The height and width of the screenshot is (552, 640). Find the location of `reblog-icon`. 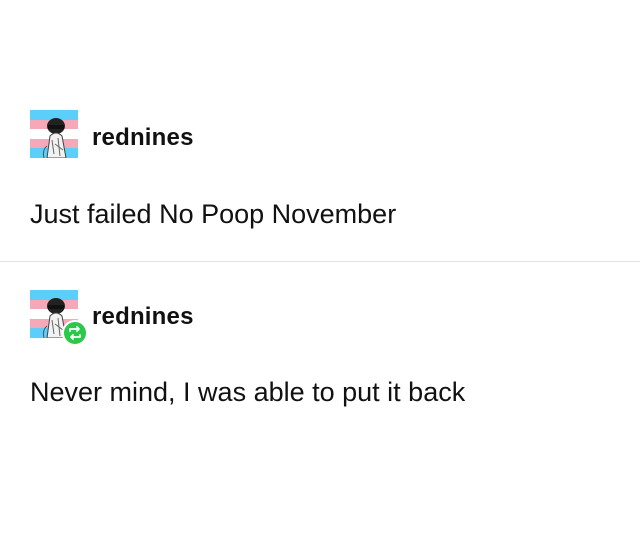

reblog-icon is located at coordinates (75, 333).